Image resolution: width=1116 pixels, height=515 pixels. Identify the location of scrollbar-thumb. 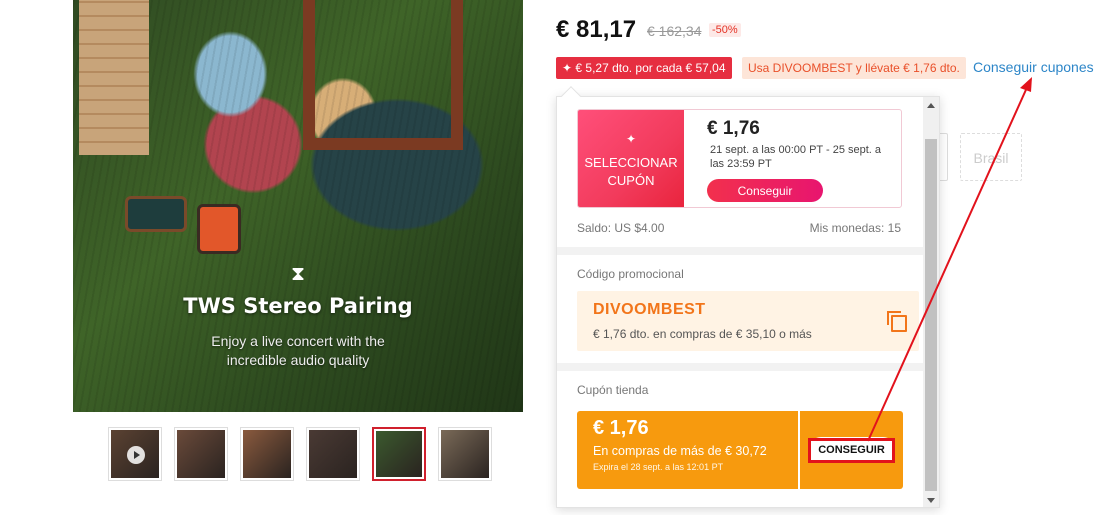
(931, 315).